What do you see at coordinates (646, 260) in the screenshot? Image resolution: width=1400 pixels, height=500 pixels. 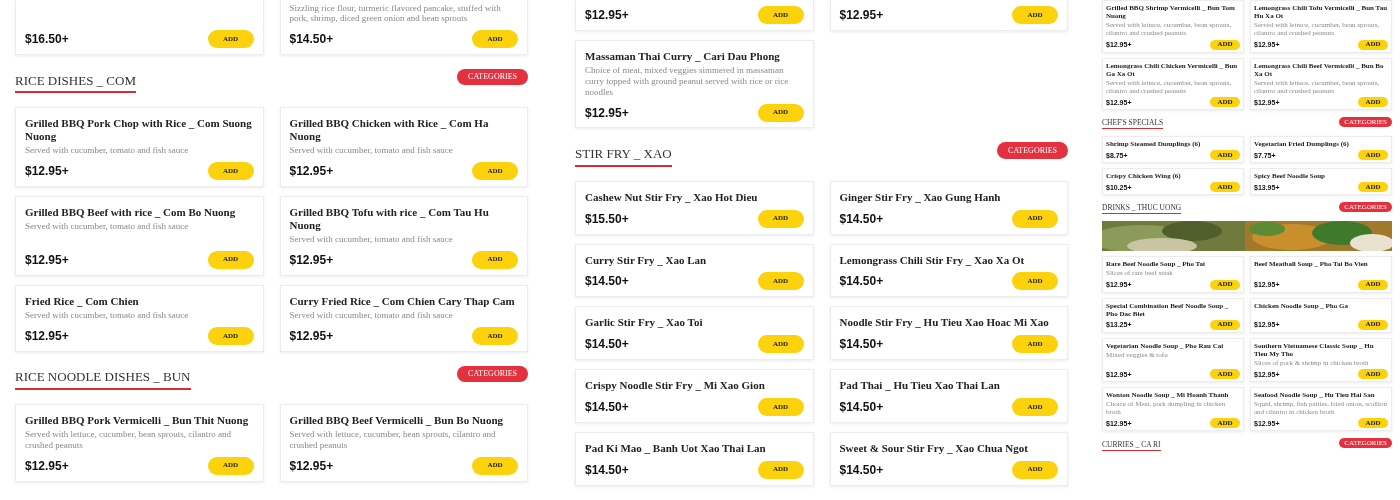 I see `item-title: Curry Stir Fry _ Xao Lan` at bounding box center [646, 260].